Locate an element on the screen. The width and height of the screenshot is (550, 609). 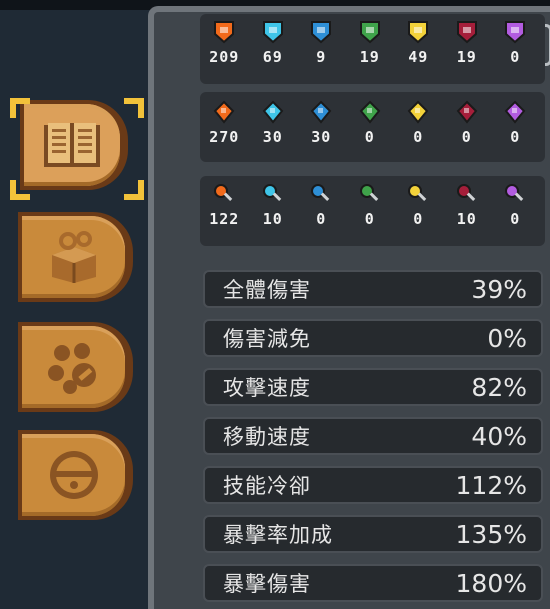
light-shield-cell: 49 is located at coordinates (418, 43).